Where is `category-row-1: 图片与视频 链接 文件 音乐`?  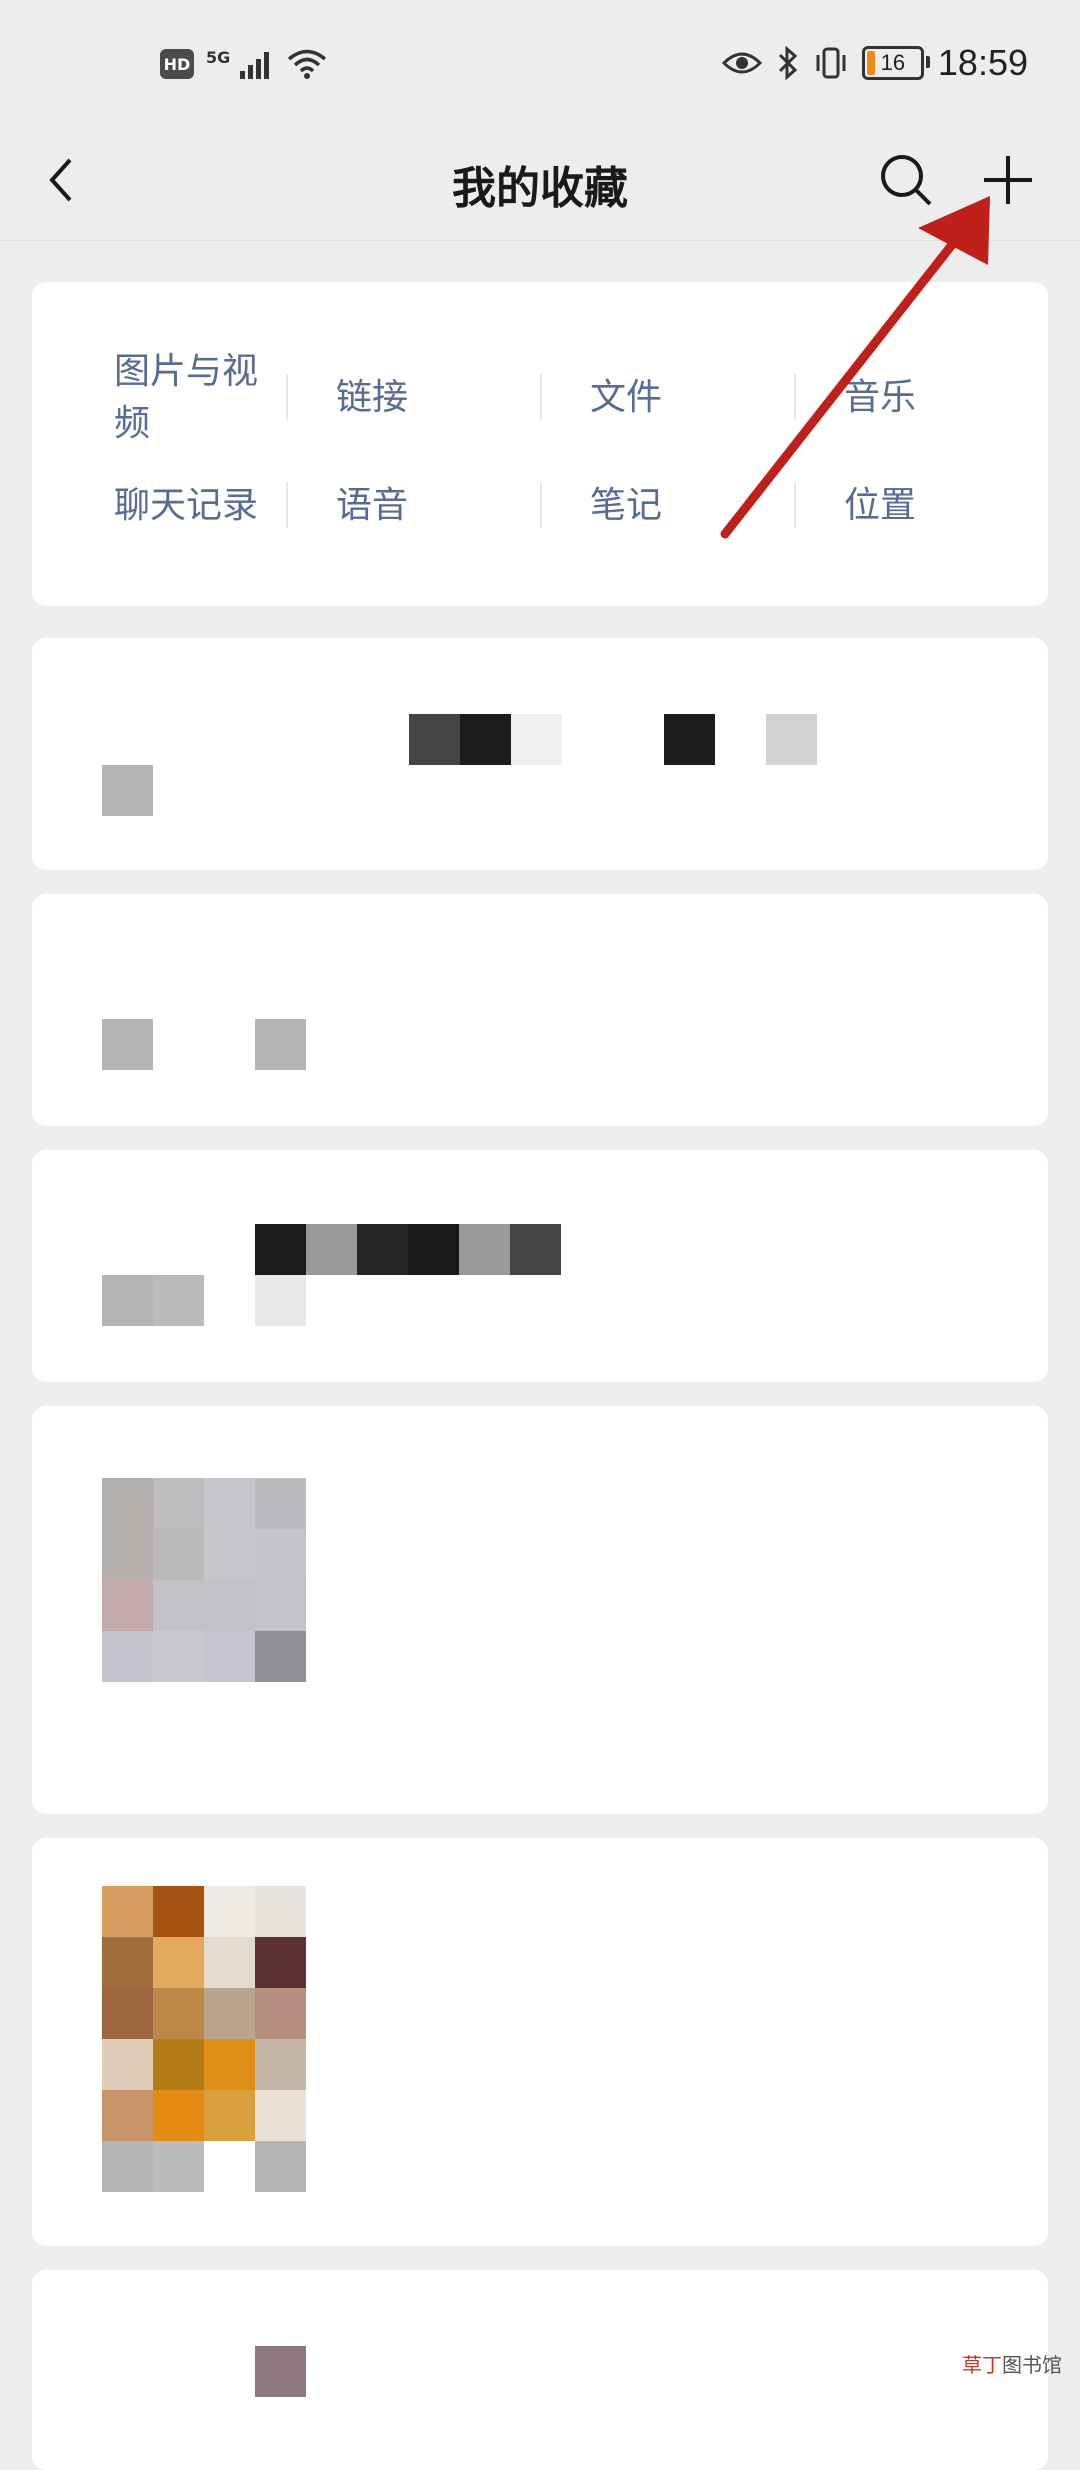 category-row-1: 图片与视频 链接 文件 音乐 is located at coordinates (540, 394).